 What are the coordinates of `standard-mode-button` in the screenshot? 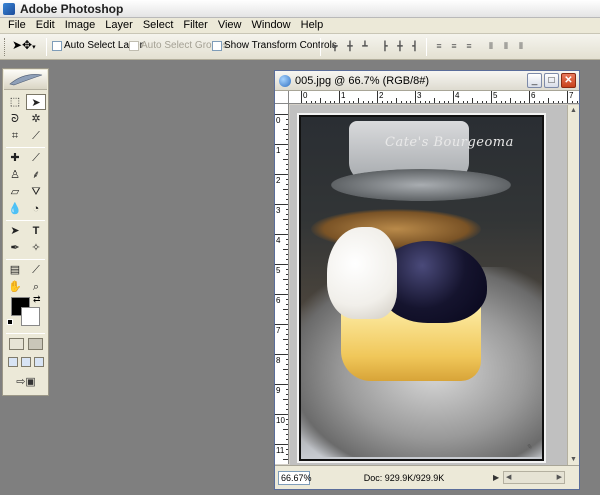 It's located at (16, 344).